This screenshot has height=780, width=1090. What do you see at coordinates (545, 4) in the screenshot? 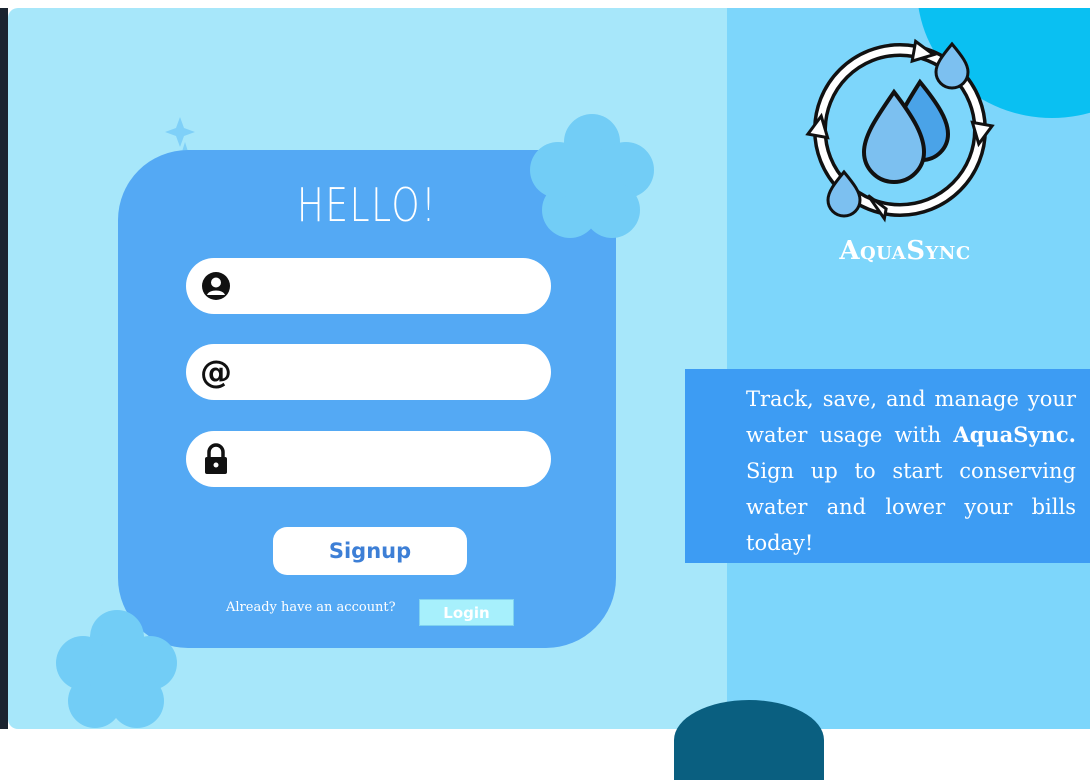
I see `top-strip` at bounding box center [545, 4].